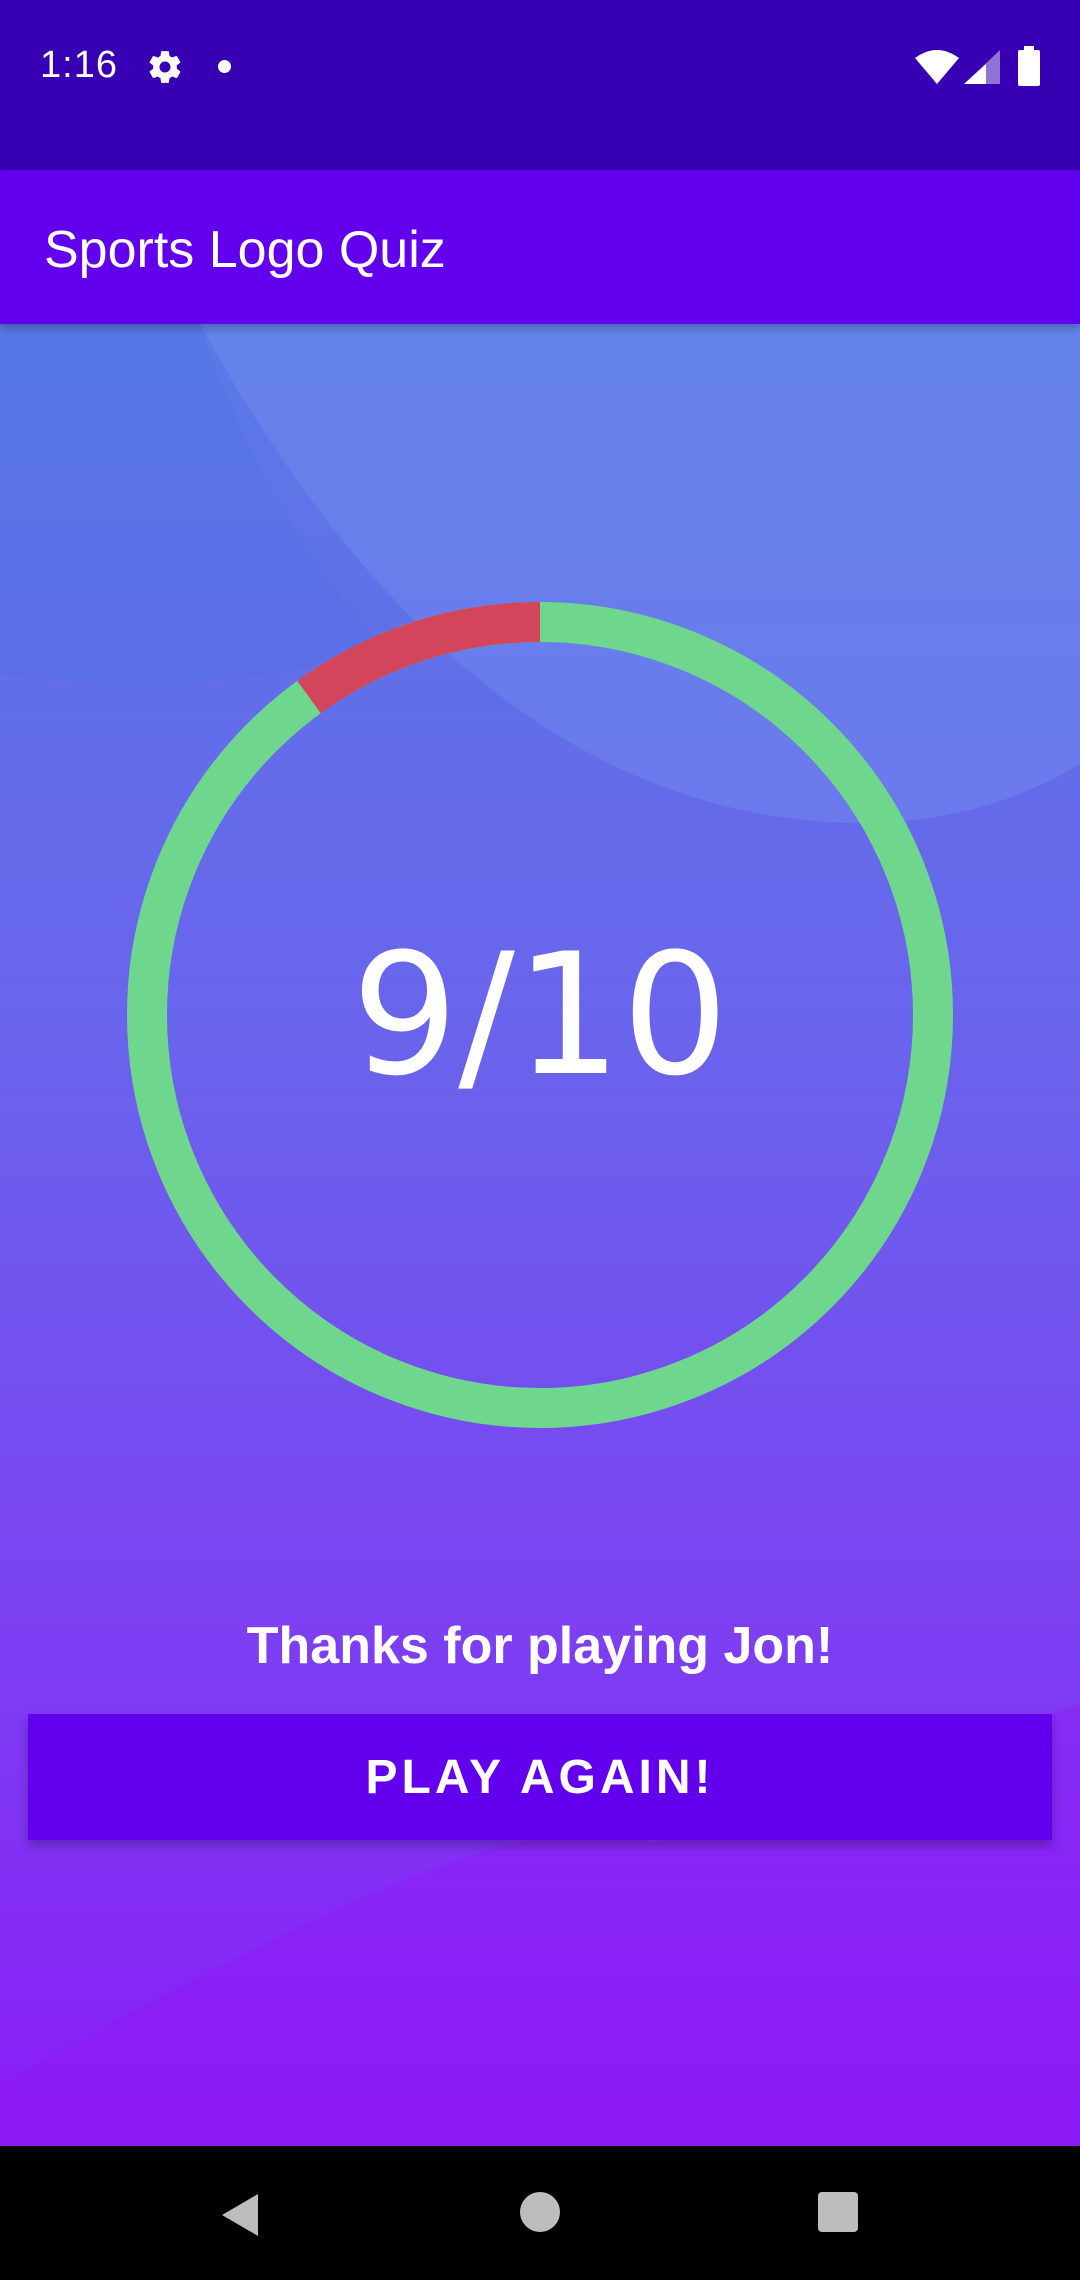 Image resolution: width=1080 pixels, height=2280 pixels. I want to click on home-icon, so click(540, 2212).